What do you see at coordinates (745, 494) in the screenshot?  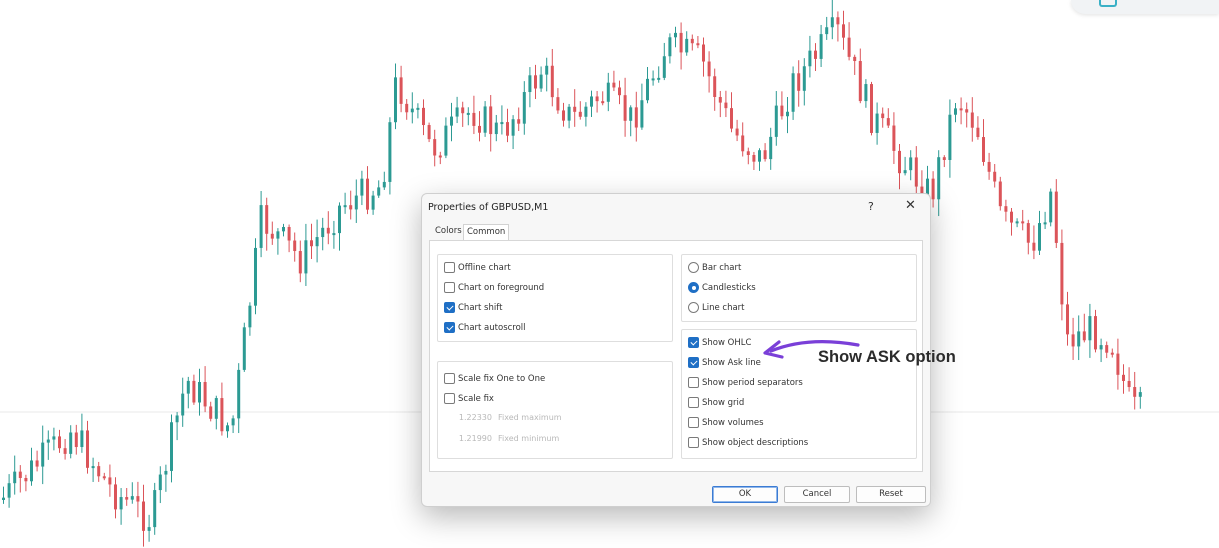 I see `ok-button: OK` at bounding box center [745, 494].